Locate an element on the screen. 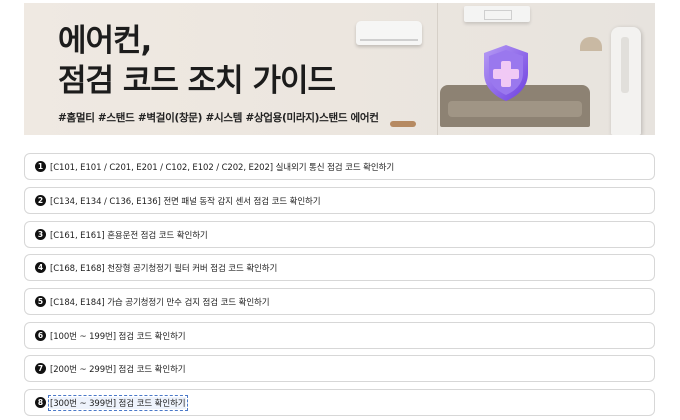 This screenshot has height=420, width=680. stand-air-conditioner-icon is located at coordinates (626, 81).